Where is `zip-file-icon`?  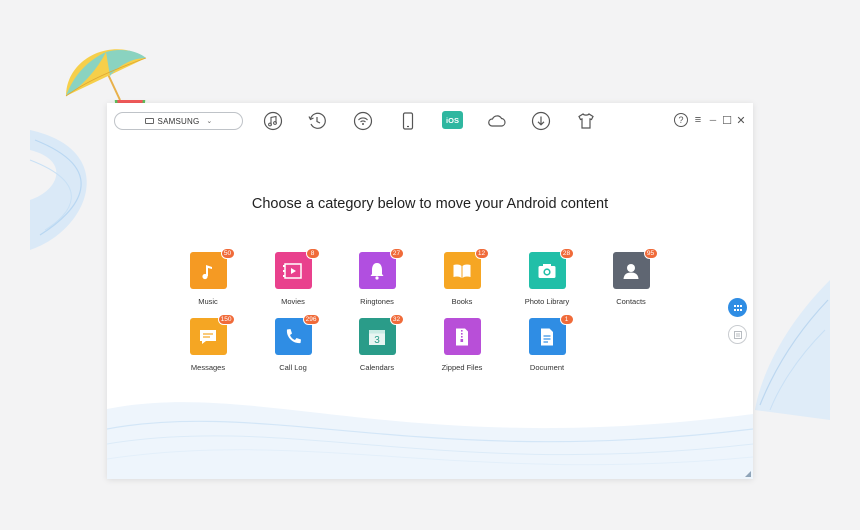
zip-file-icon is located at coordinates (462, 336).